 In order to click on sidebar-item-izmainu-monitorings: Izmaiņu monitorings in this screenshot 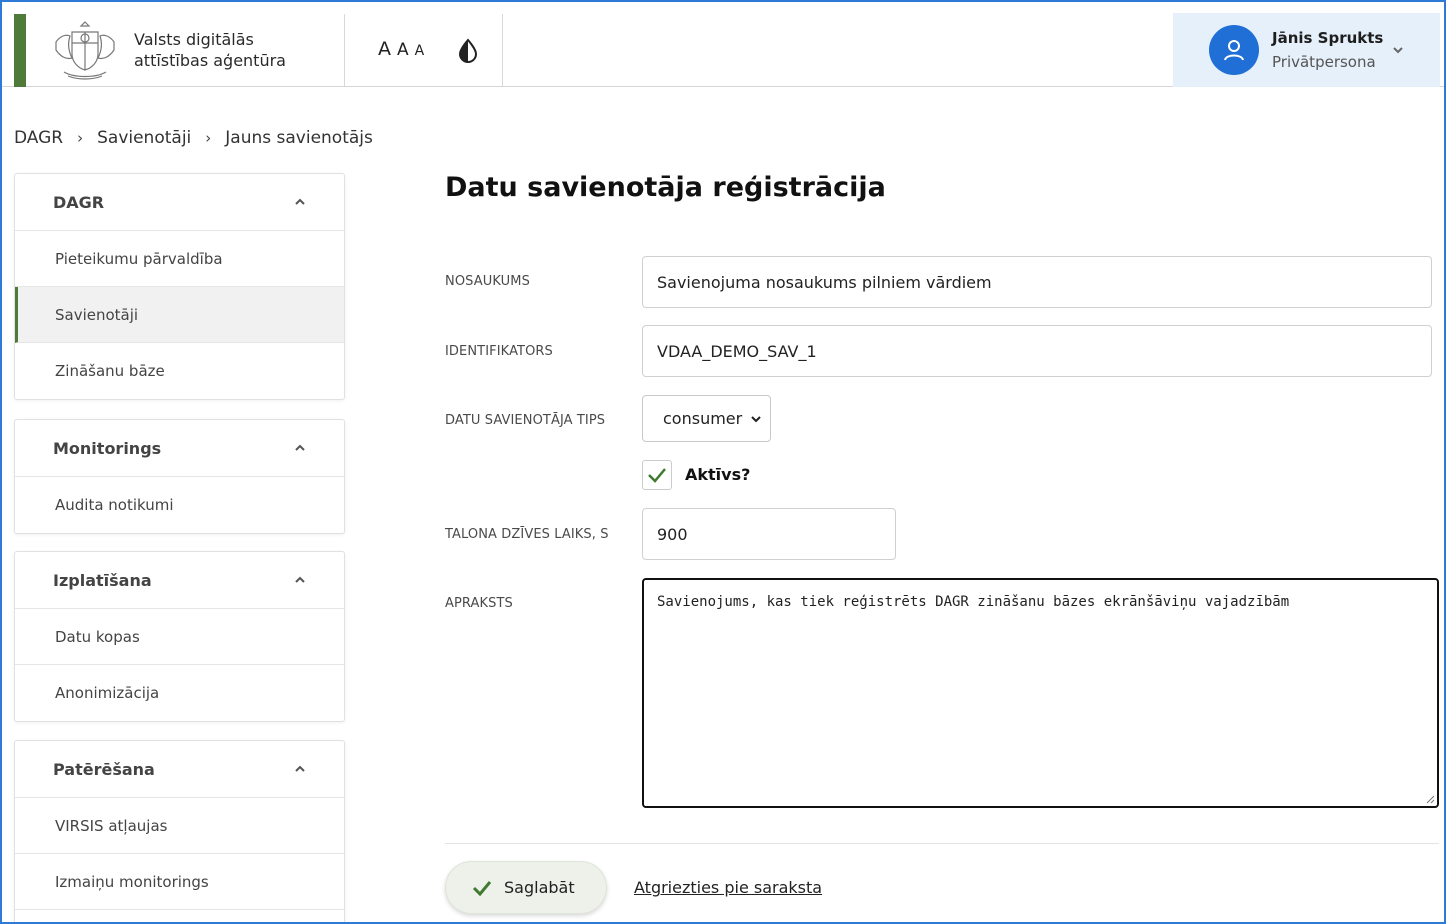, I will do `click(179, 882)`.